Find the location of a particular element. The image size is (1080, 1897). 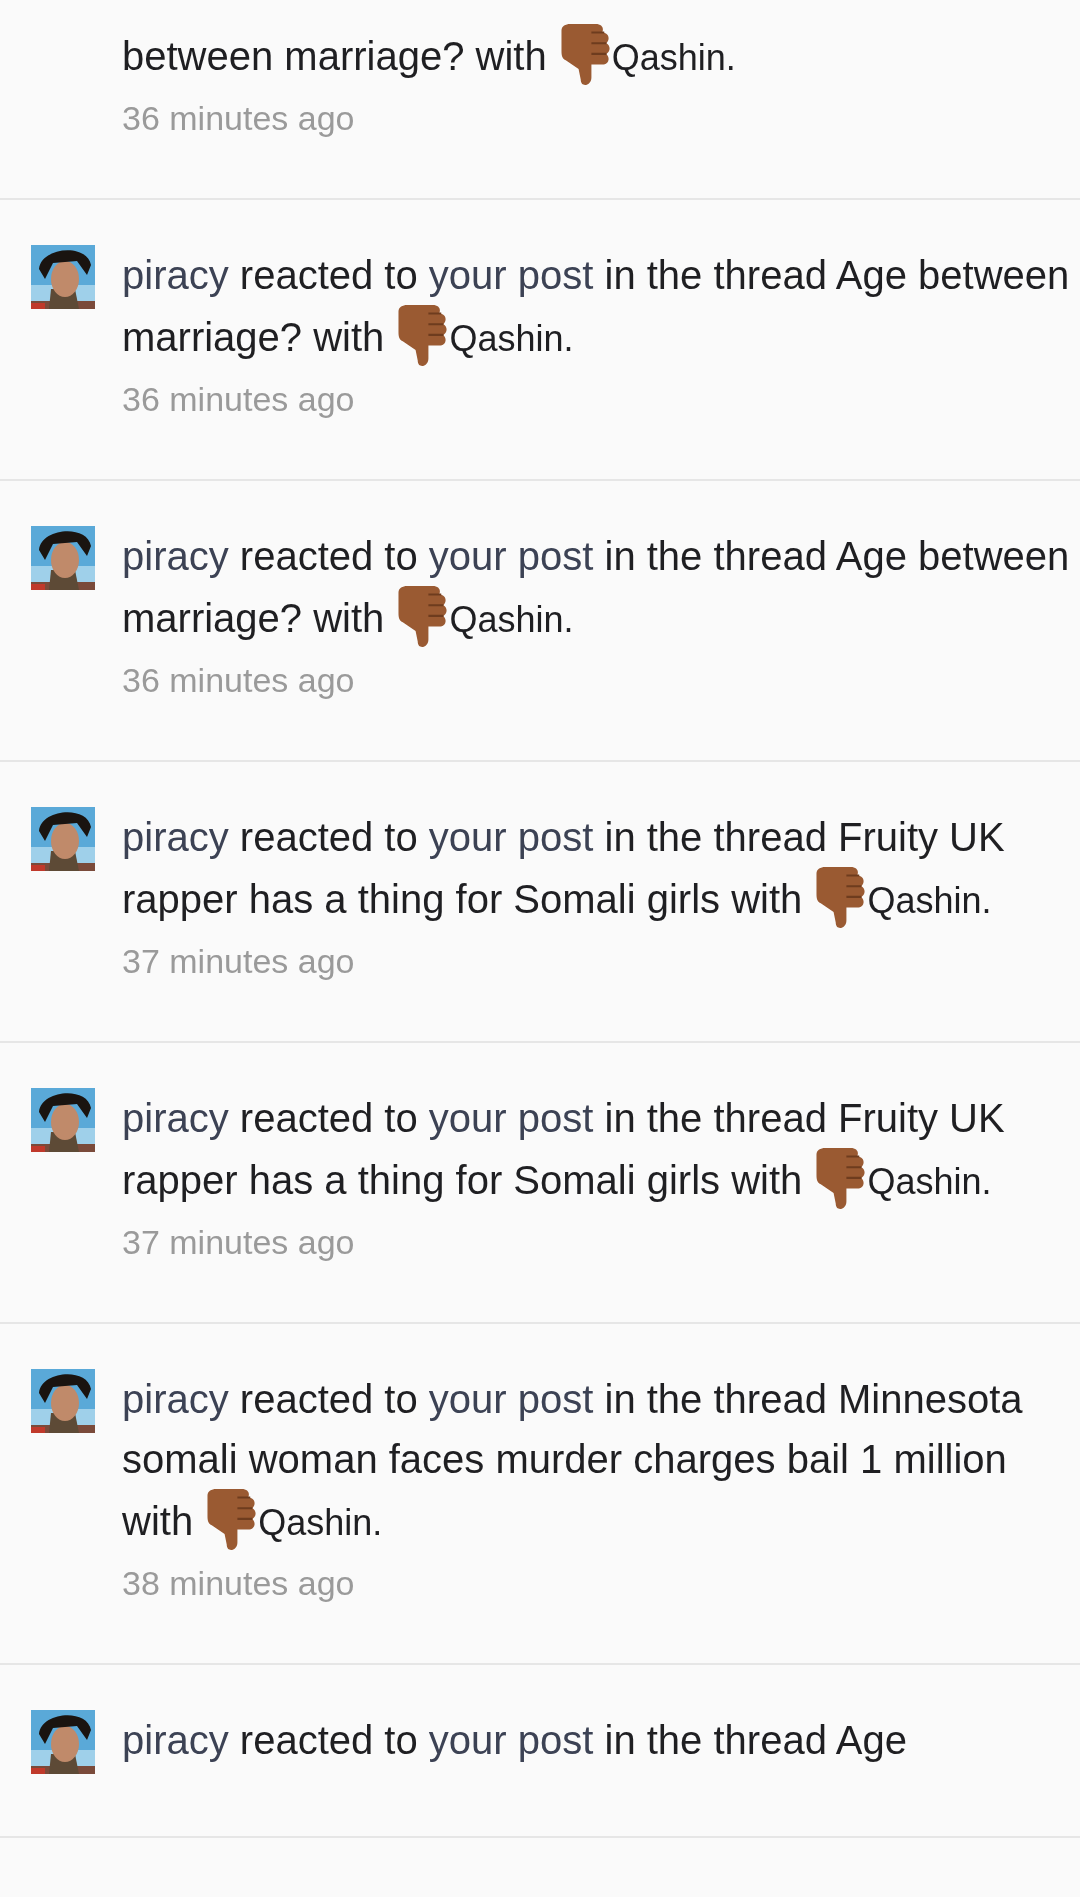

timestamp: 38 minutes ago is located at coordinates (239, 1583).